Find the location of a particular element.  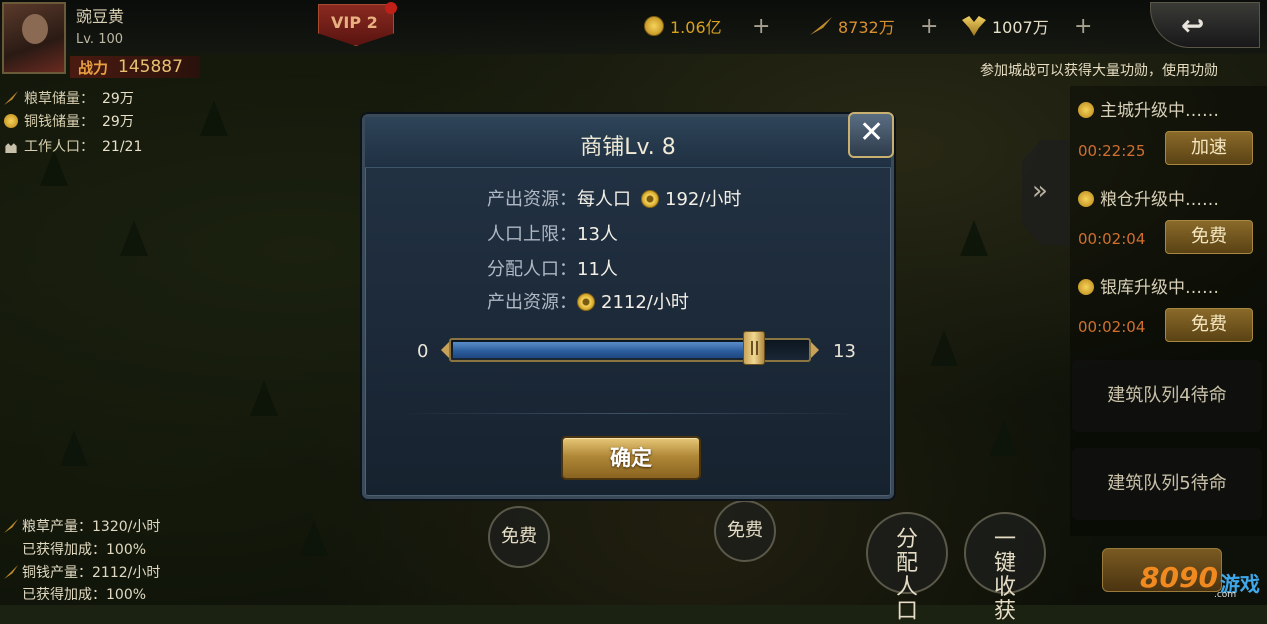

site-logo: 8090 游戏 .com is located at coordinates (1200, 577).